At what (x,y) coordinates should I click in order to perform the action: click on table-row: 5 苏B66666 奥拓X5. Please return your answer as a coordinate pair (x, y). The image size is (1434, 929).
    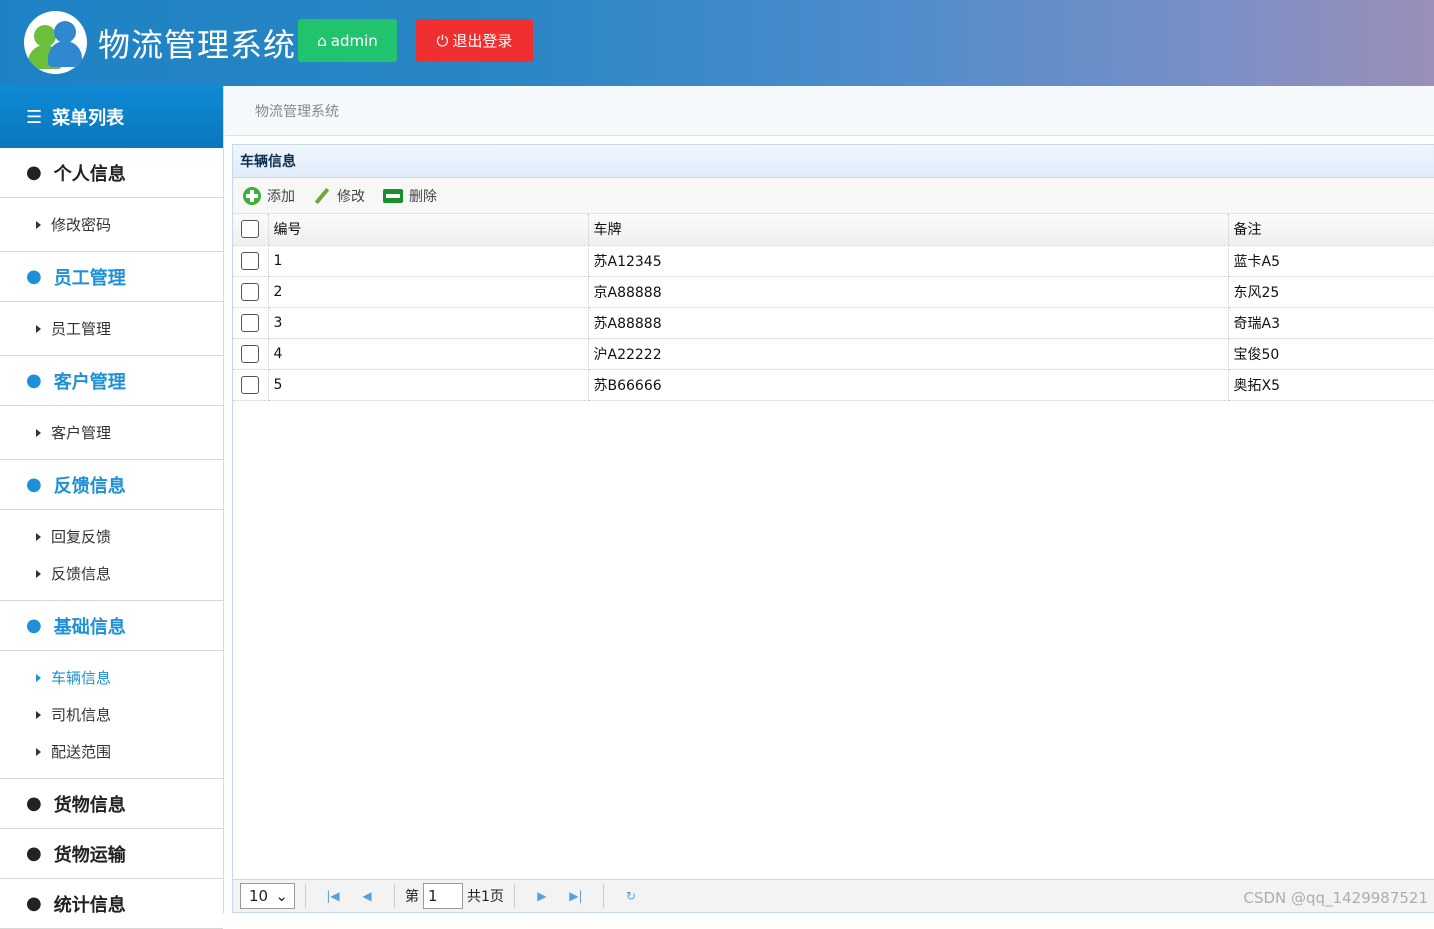
    Looking at the image, I should click on (833, 384).